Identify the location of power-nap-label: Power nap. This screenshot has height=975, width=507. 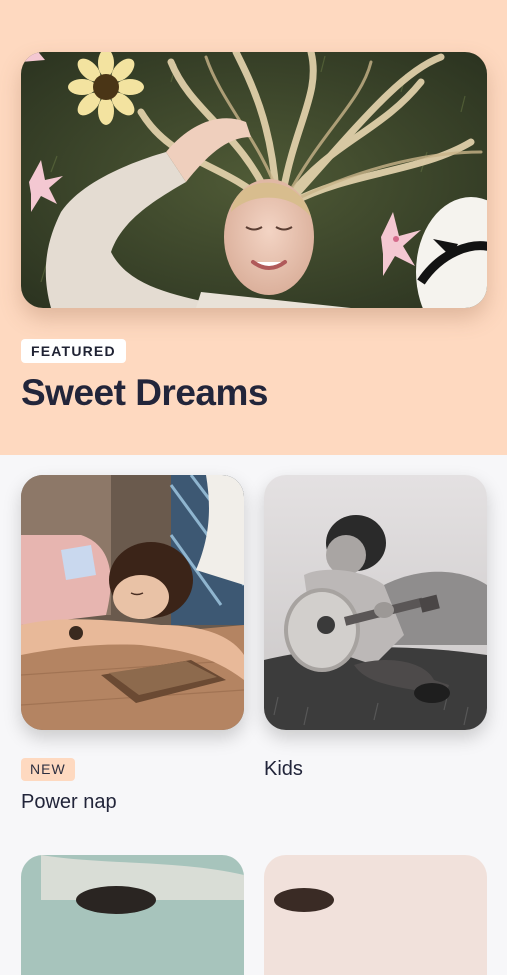
(69, 802).